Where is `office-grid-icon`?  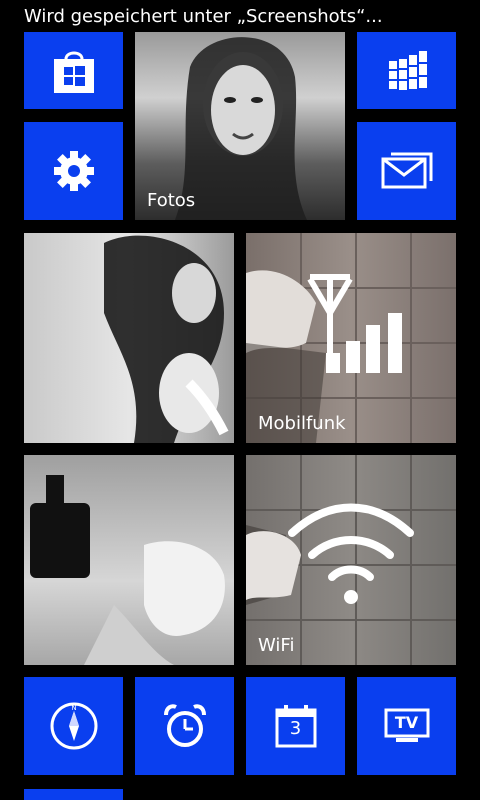 office-grid-icon is located at coordinates (406, 70).